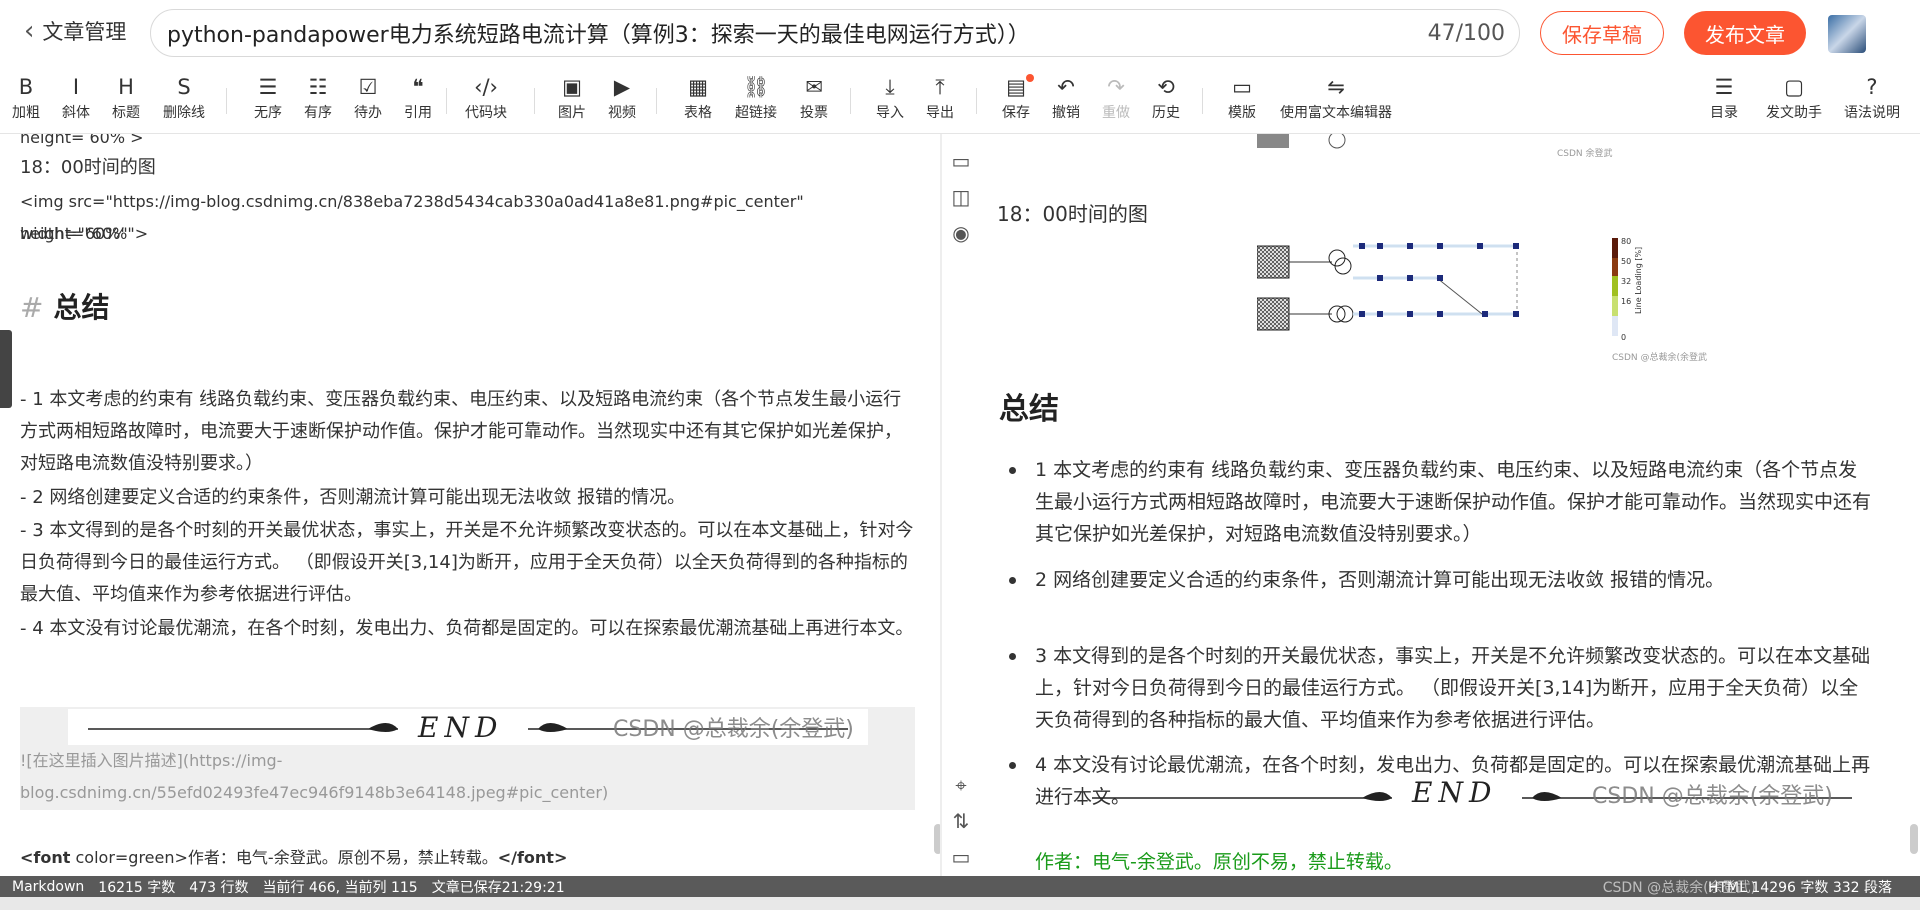  What do you see at coordinates (1585, 153) in the screenshot?
I see `svg-text: CSDN 余登武` at bounding box center [1585, 153].